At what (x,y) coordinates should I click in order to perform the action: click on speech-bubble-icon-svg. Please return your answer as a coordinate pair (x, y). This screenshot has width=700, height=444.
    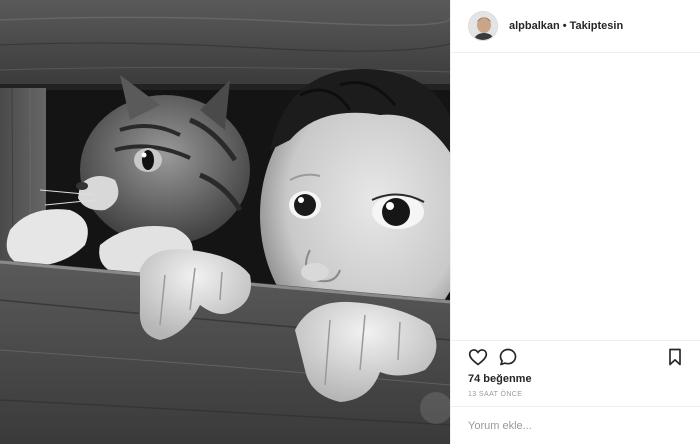
    Looking at the image, I should click on (508, 357).